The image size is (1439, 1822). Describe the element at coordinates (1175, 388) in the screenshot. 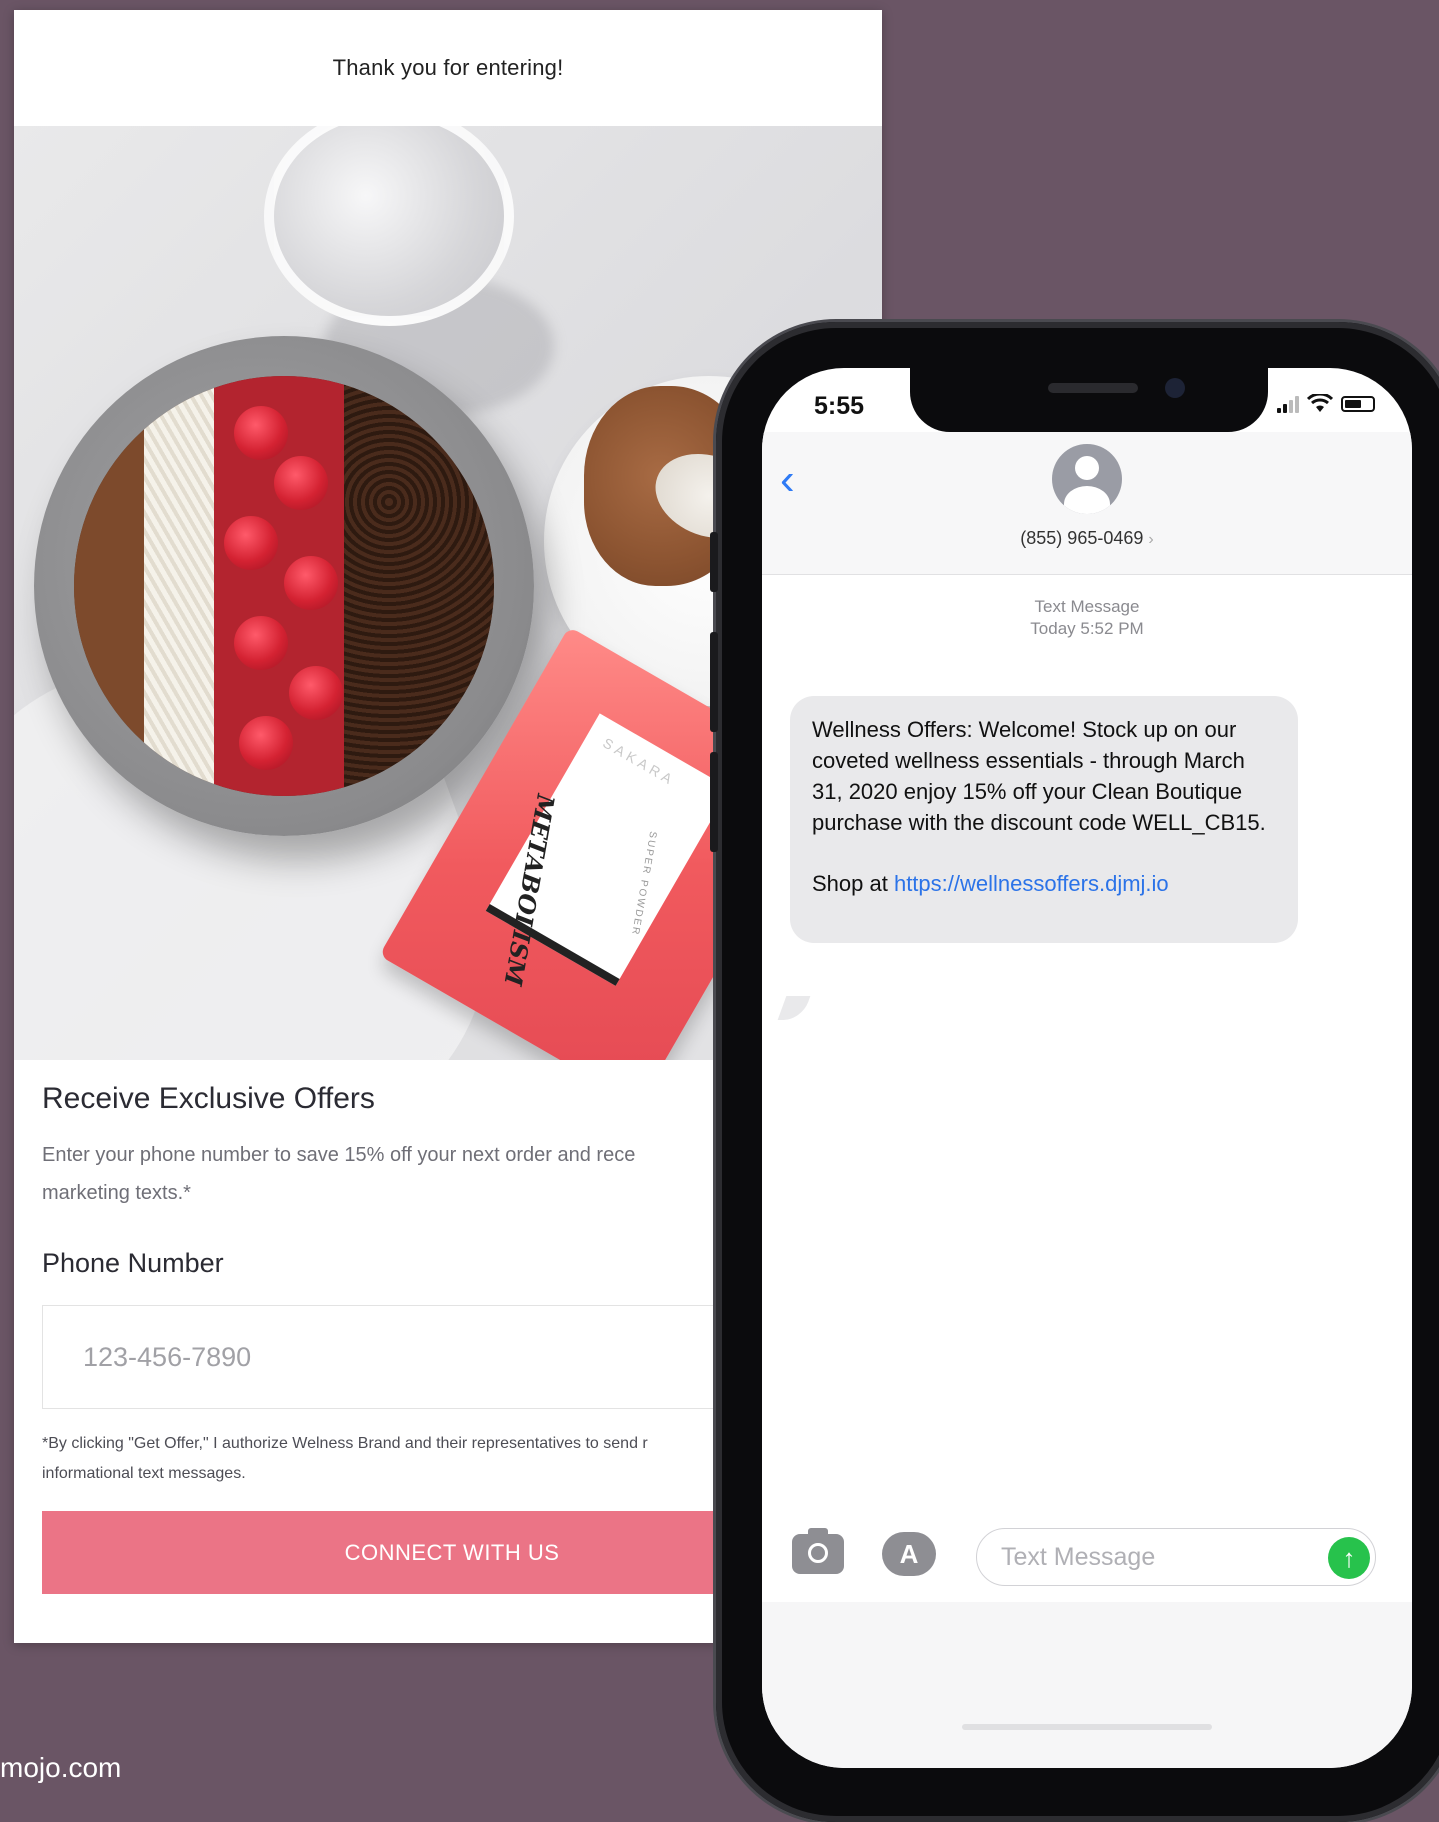

I see `front-camera` at that location.